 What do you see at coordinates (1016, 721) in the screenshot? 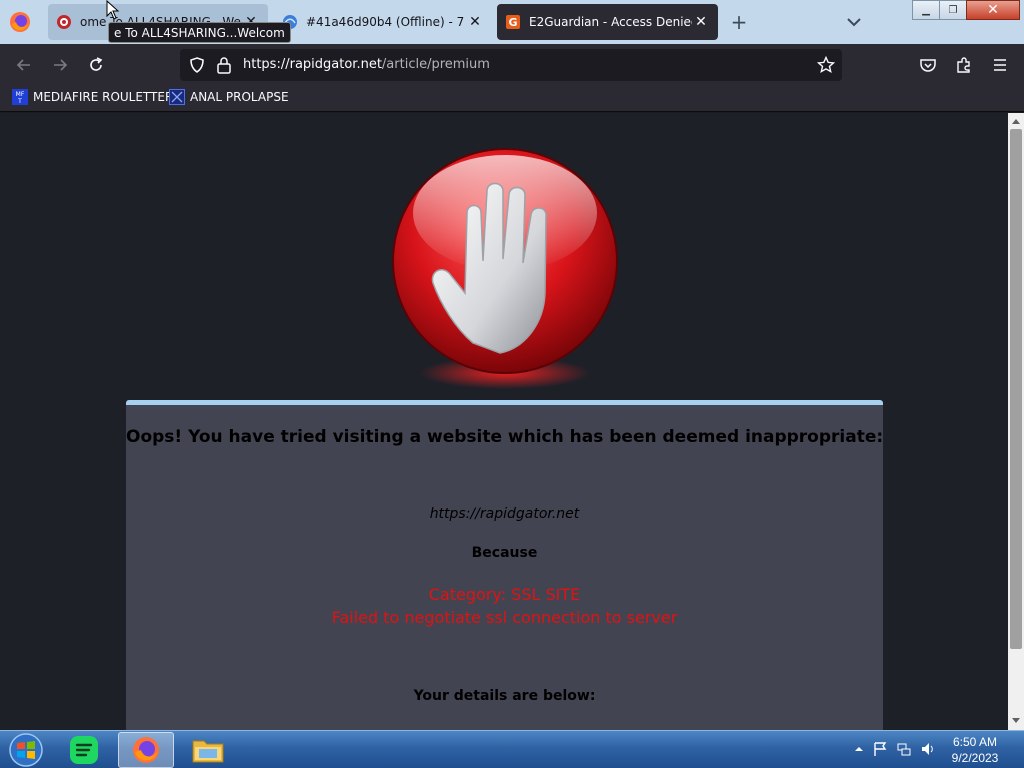
I see `scroll-down-arrow-icon` at bounding box center [1016, 721].